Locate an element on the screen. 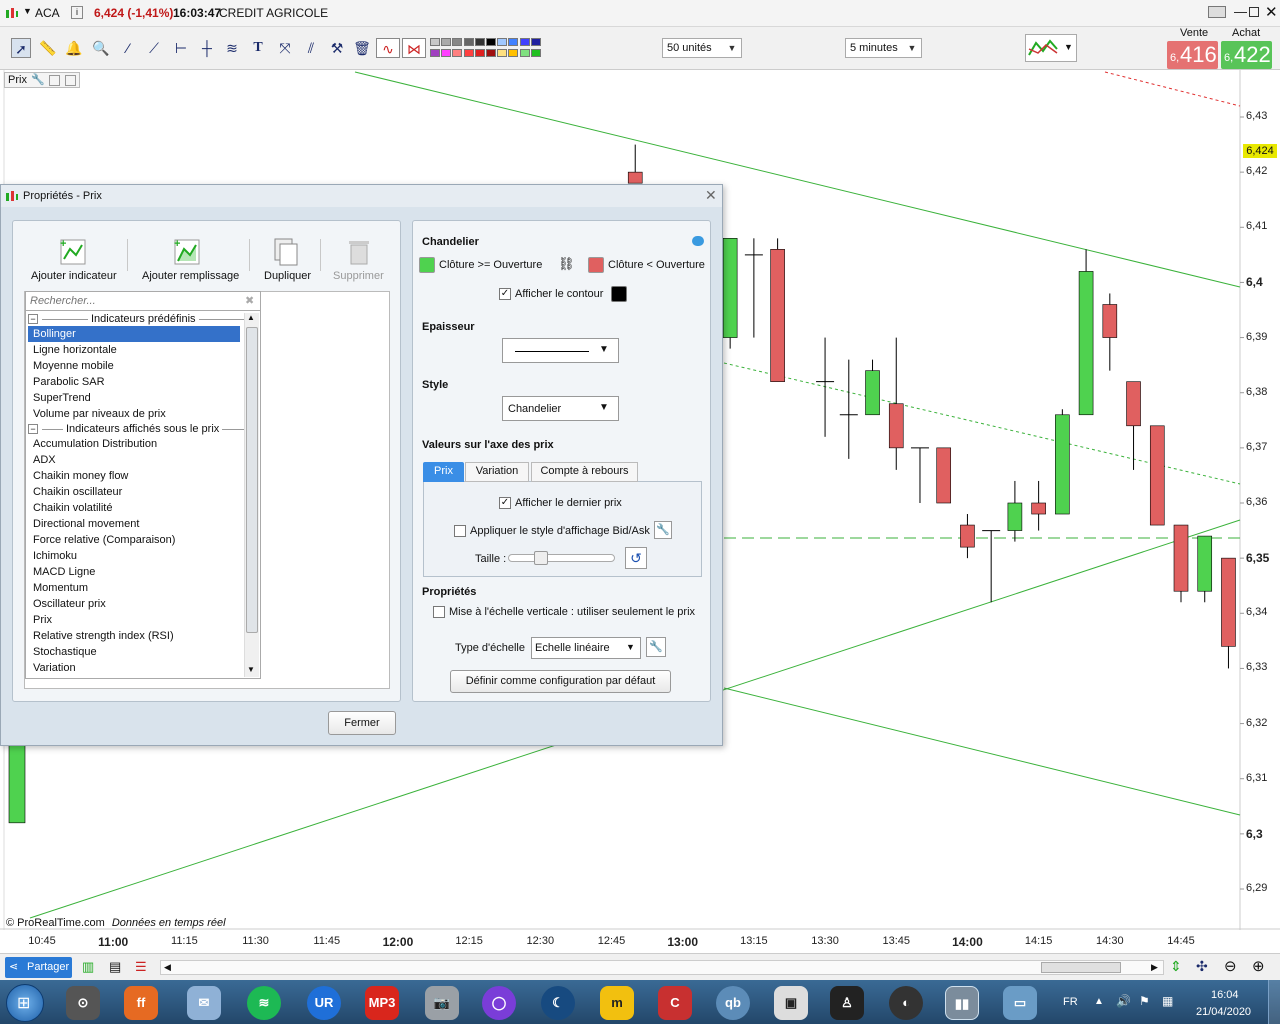  scroll-down-icon: ▼ is located at coordinates (251, 669).